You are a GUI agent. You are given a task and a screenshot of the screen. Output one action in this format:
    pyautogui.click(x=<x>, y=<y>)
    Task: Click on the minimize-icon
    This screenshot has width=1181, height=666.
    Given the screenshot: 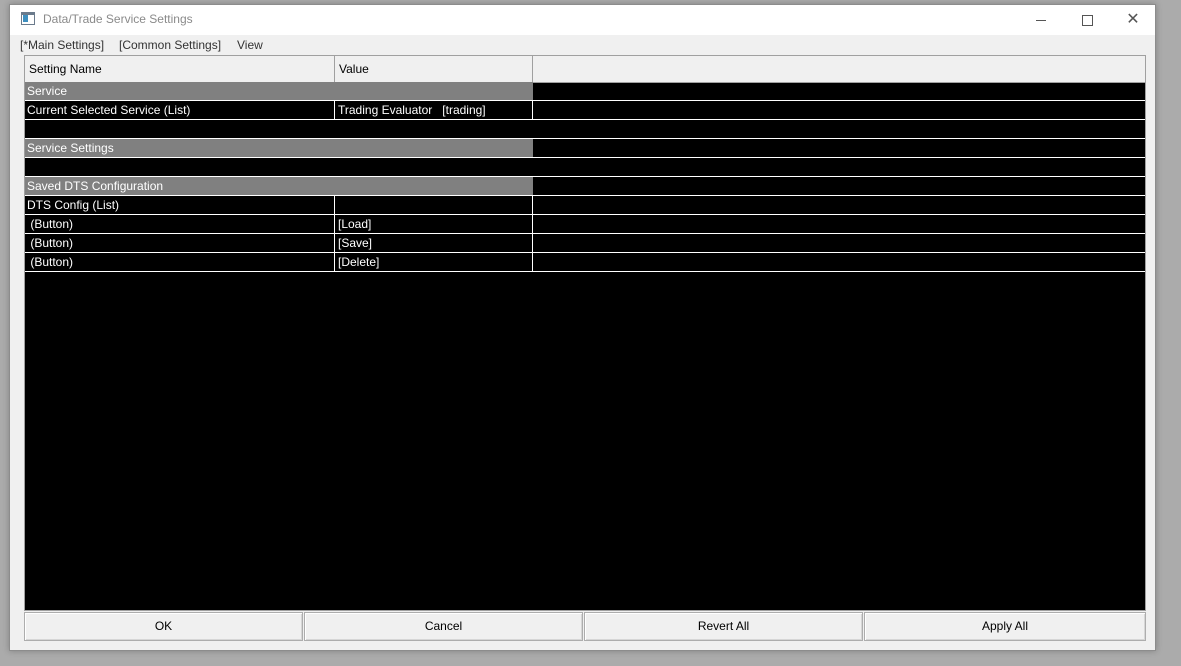 What is the action you would take?
    pyautogui.click(x=1041, y=20)
    